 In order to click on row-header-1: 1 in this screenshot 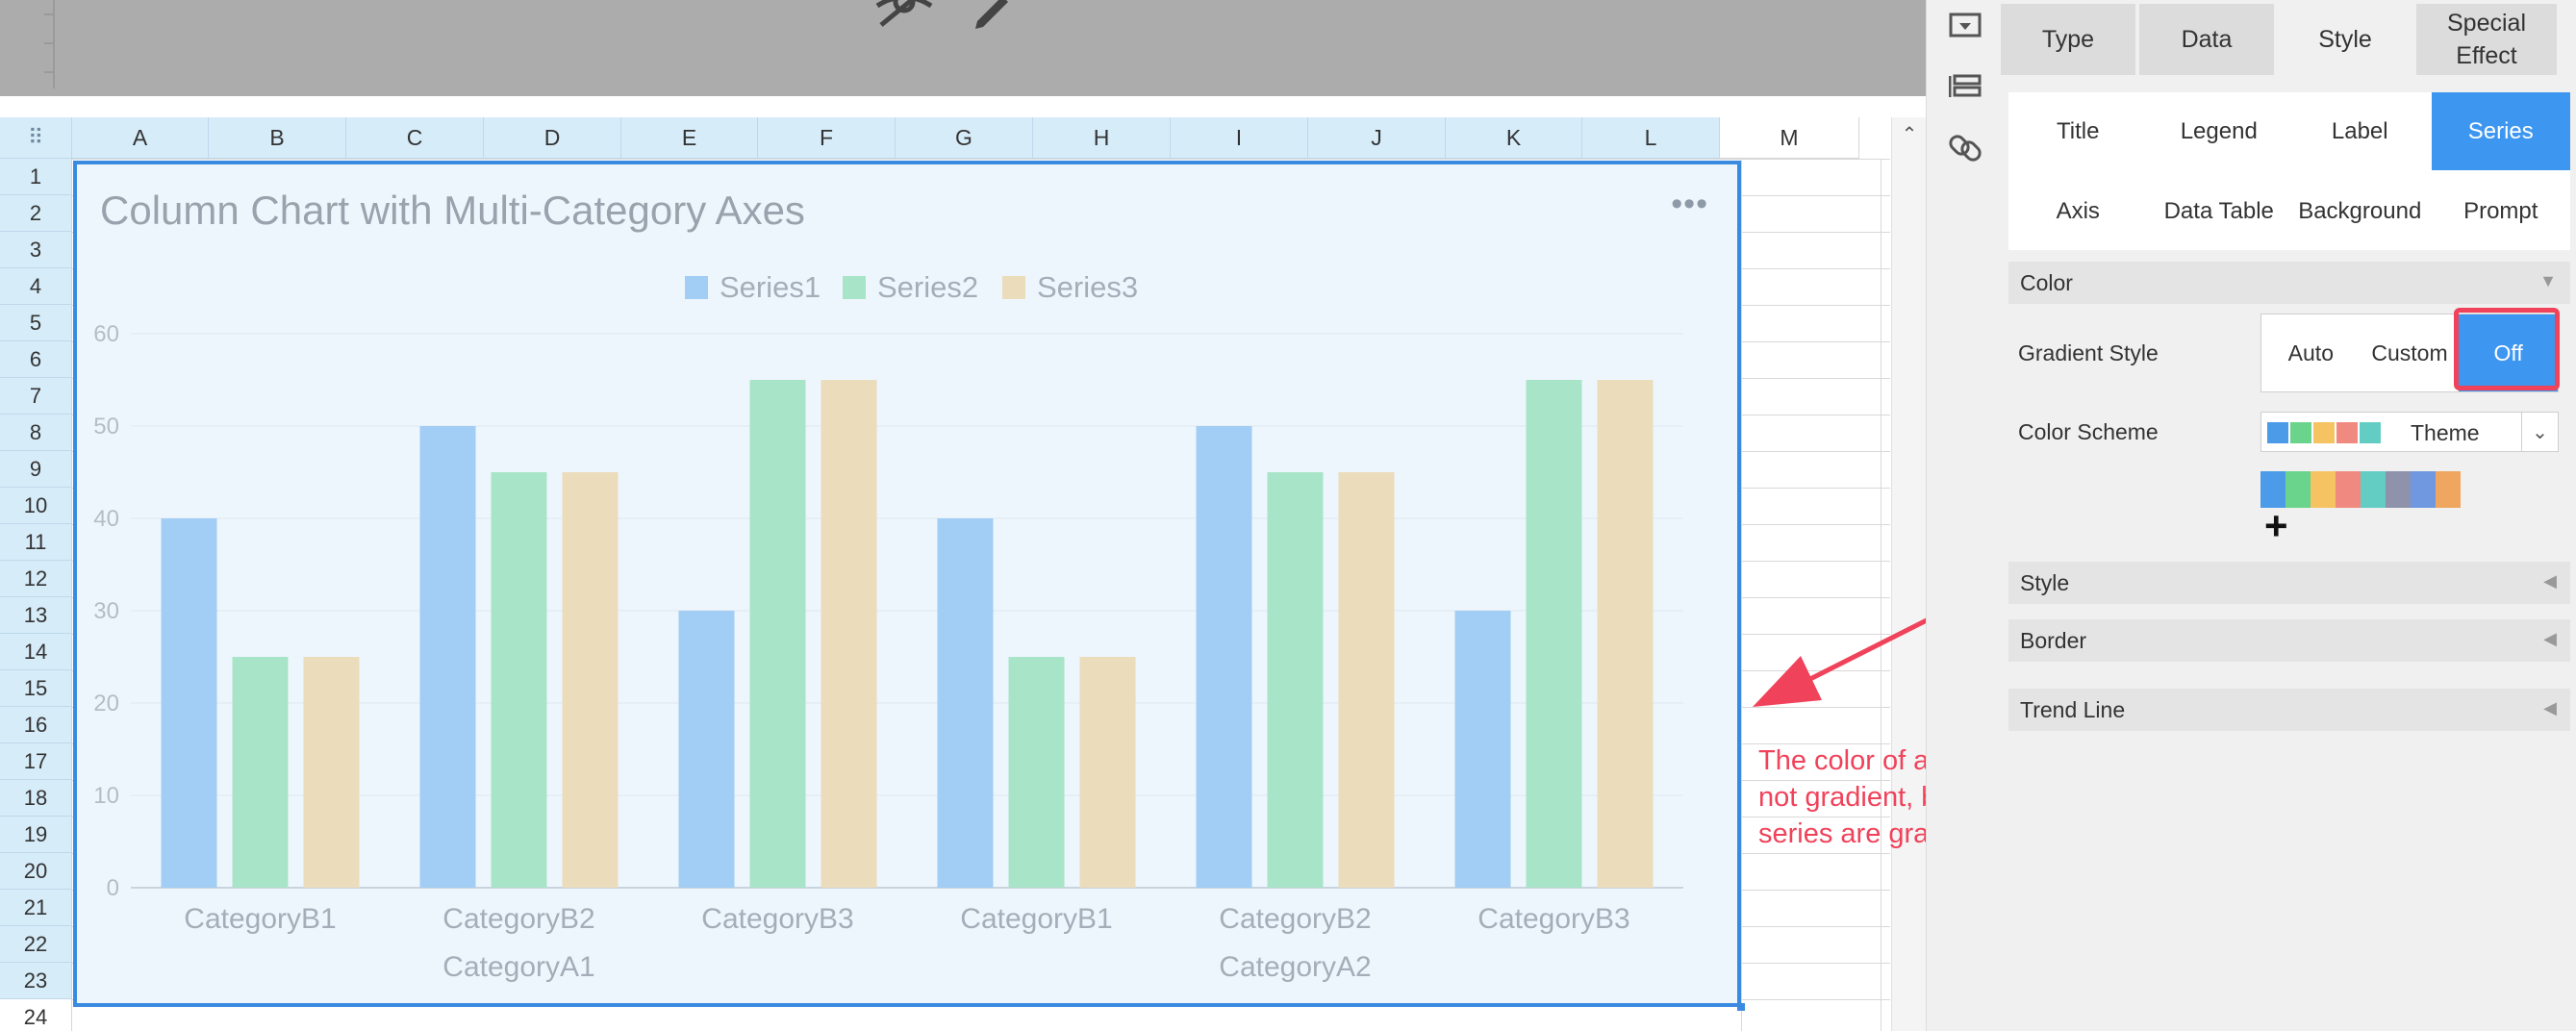, I will do `click(36, 177)`.